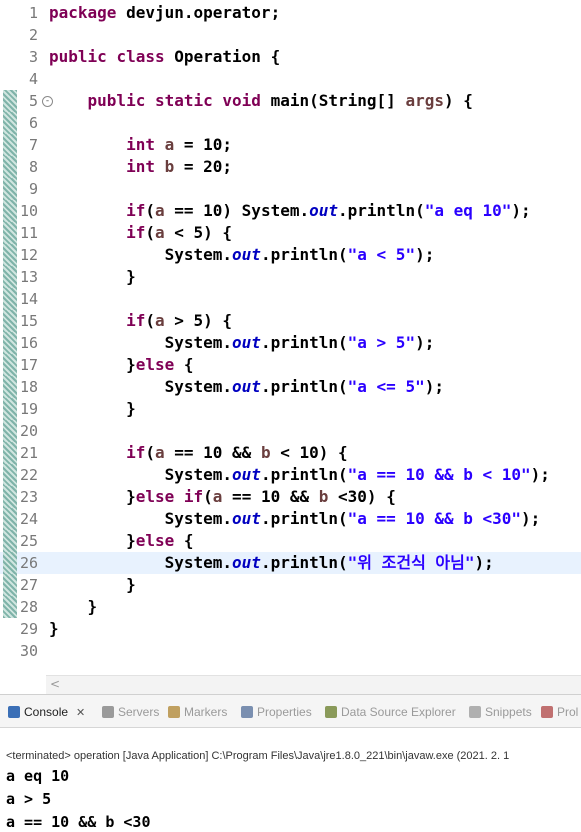 The height and width of the screenshot is (832, 581). I want to click on tab-label: Properties, so click(284, 712).